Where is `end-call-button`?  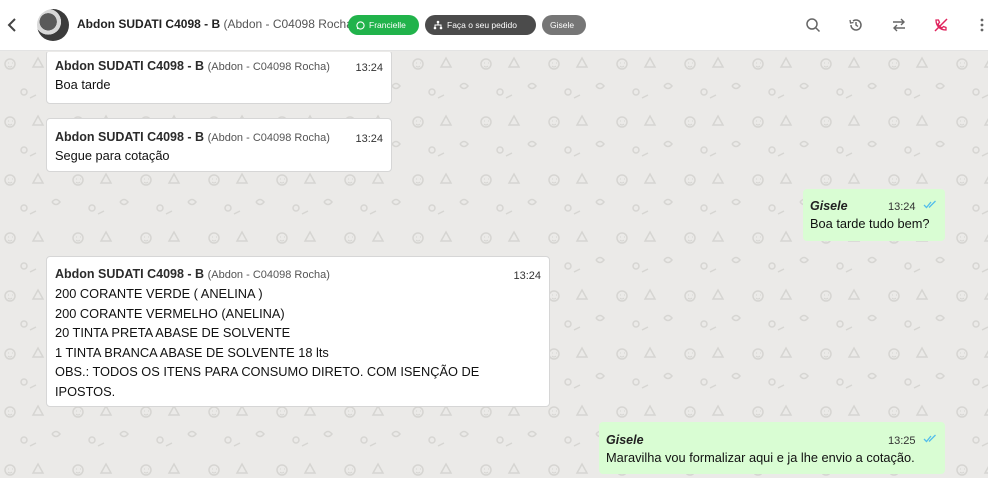
end-call-button is located at coordinates (941, 25).